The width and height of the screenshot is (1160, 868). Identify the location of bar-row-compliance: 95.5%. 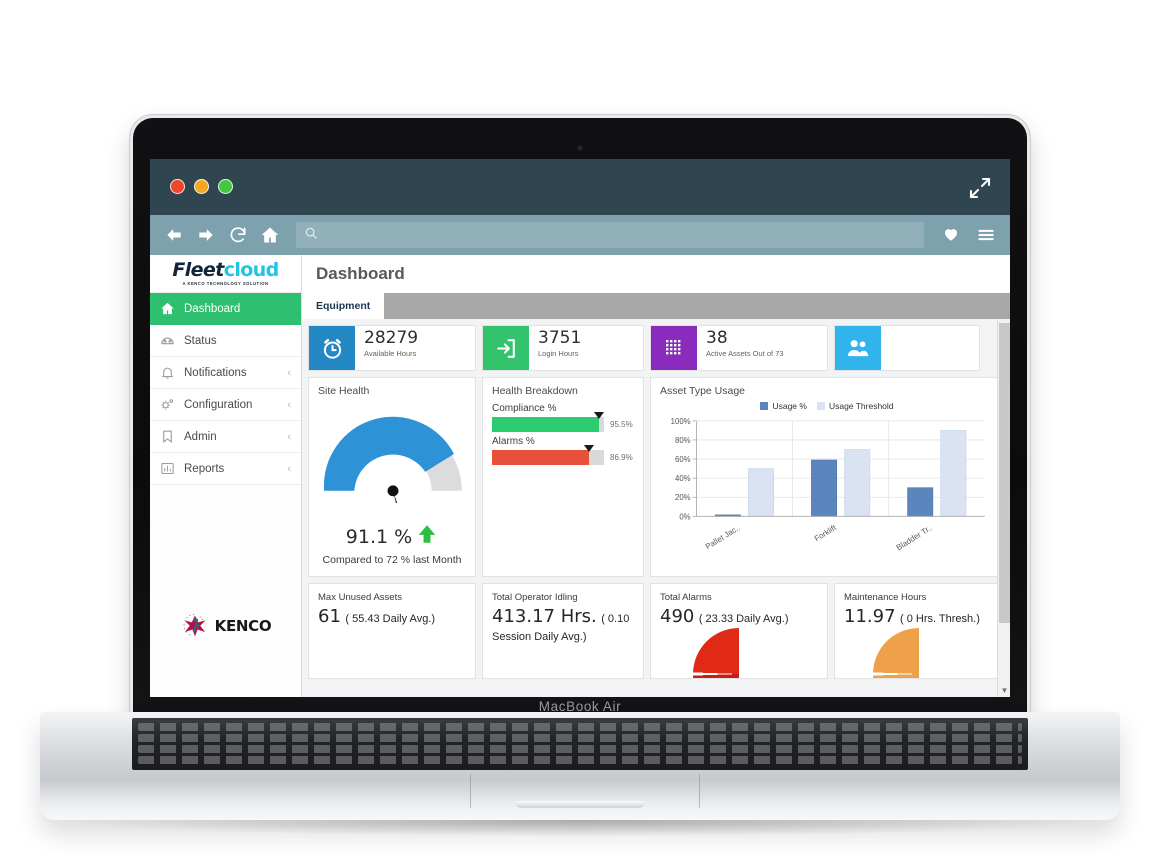
(563, 422).